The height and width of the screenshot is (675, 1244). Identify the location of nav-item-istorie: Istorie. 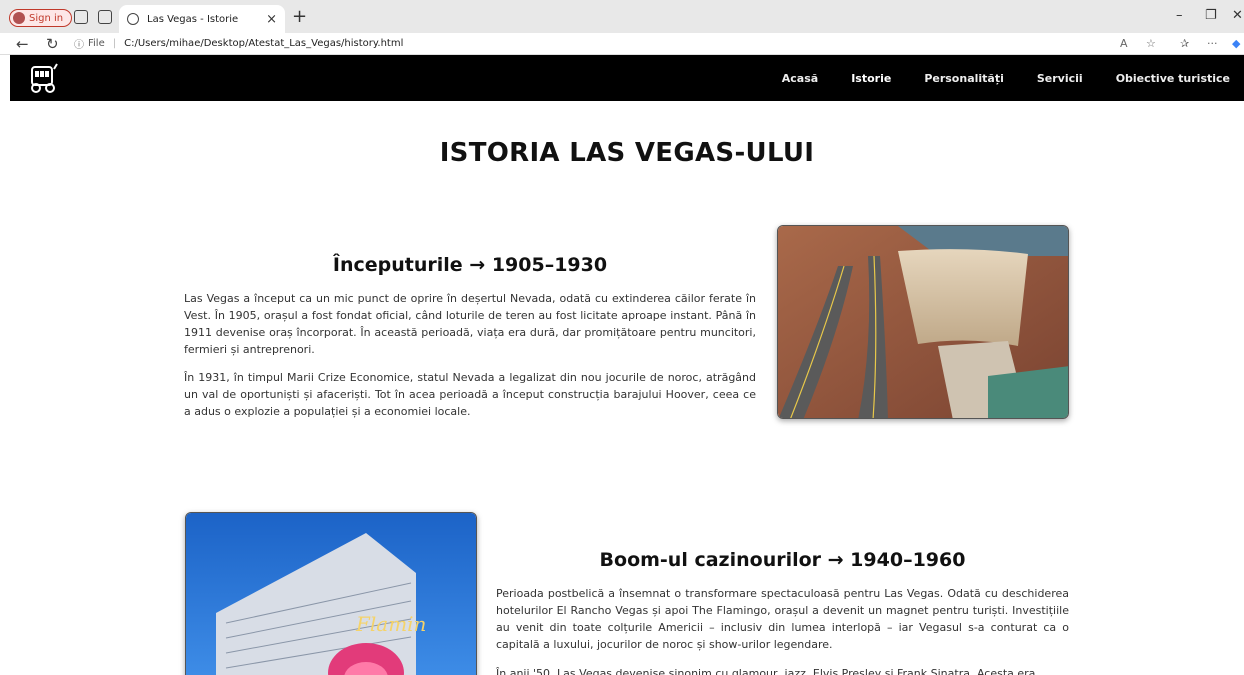
(871, 78).